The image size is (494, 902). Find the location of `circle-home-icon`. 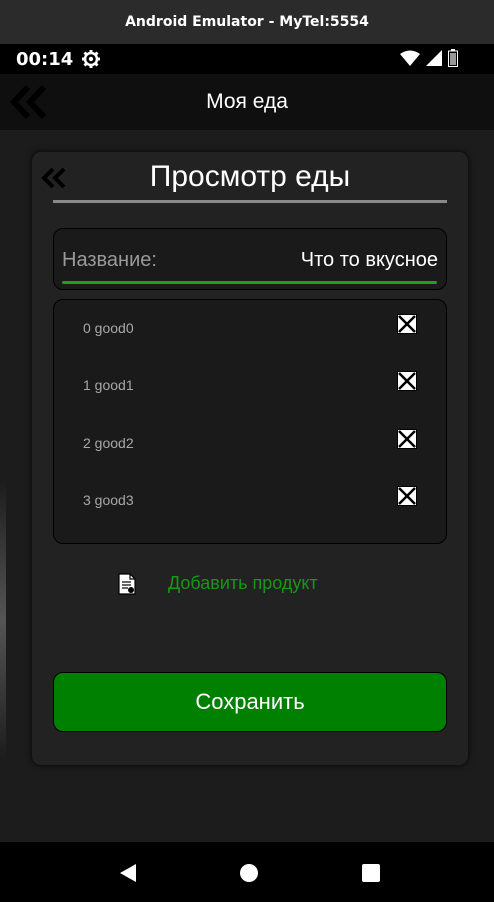

circle-home-icon is located at coordinates (249, 873).